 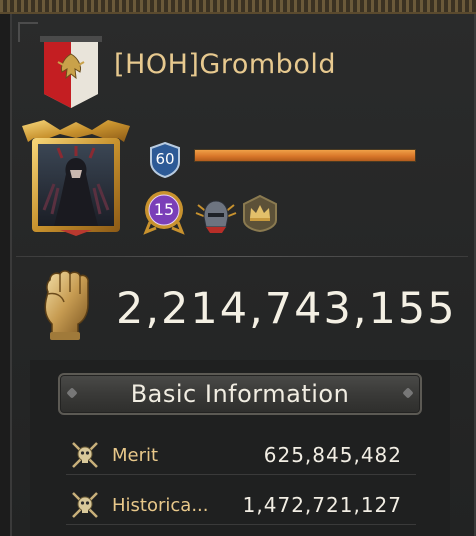 What do you see at coordinates (260, 213) in the screenshot?
I see `crown-emblem-icon` at bounding box center [260, 213].